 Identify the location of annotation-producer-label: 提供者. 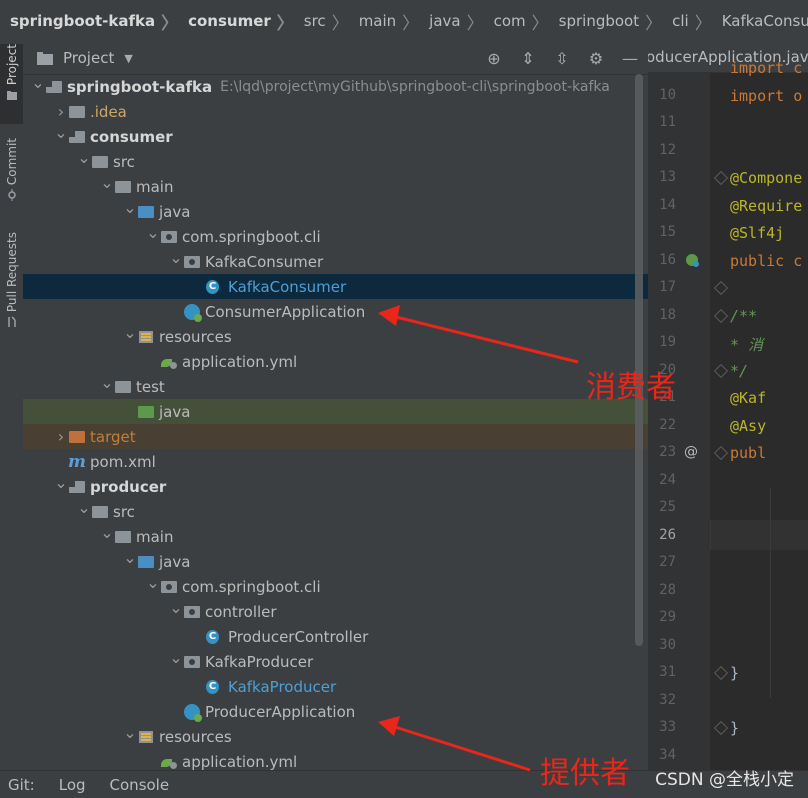
(585, 773).